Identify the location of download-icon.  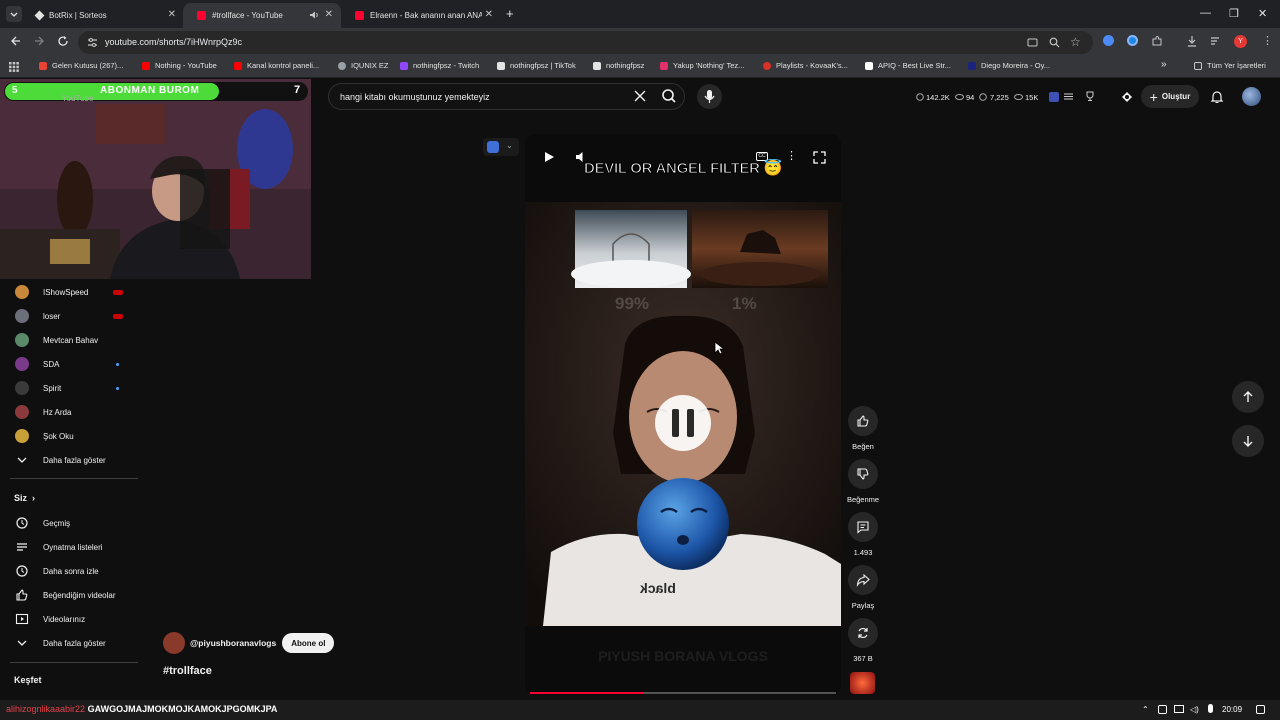
(1192, 41).